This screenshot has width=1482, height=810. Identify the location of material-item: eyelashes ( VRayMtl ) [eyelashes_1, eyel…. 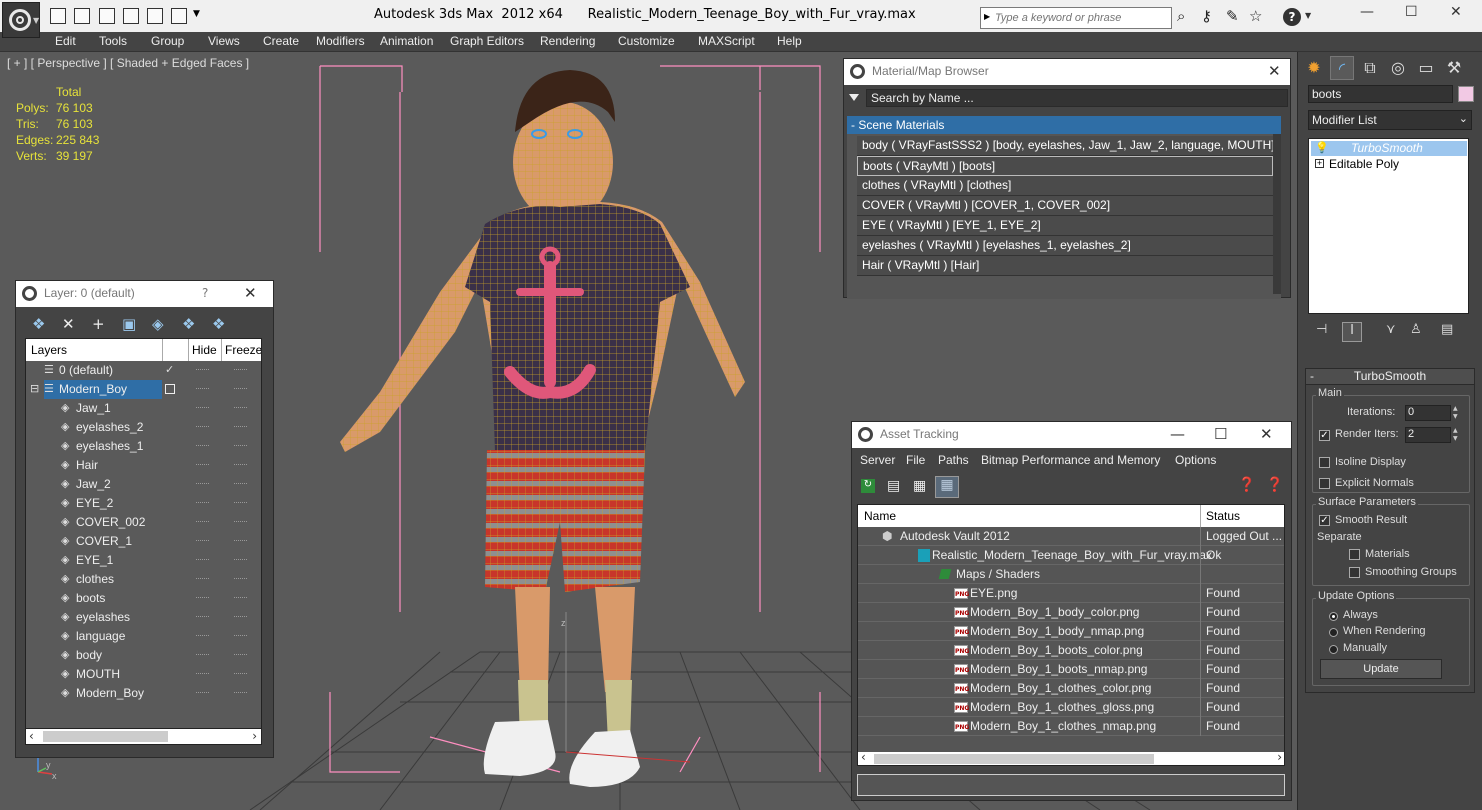
(1065, 246).